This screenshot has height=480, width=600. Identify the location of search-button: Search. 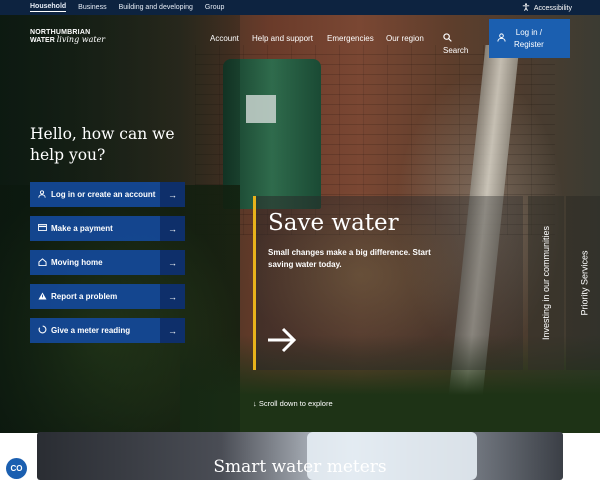
(455, 44).